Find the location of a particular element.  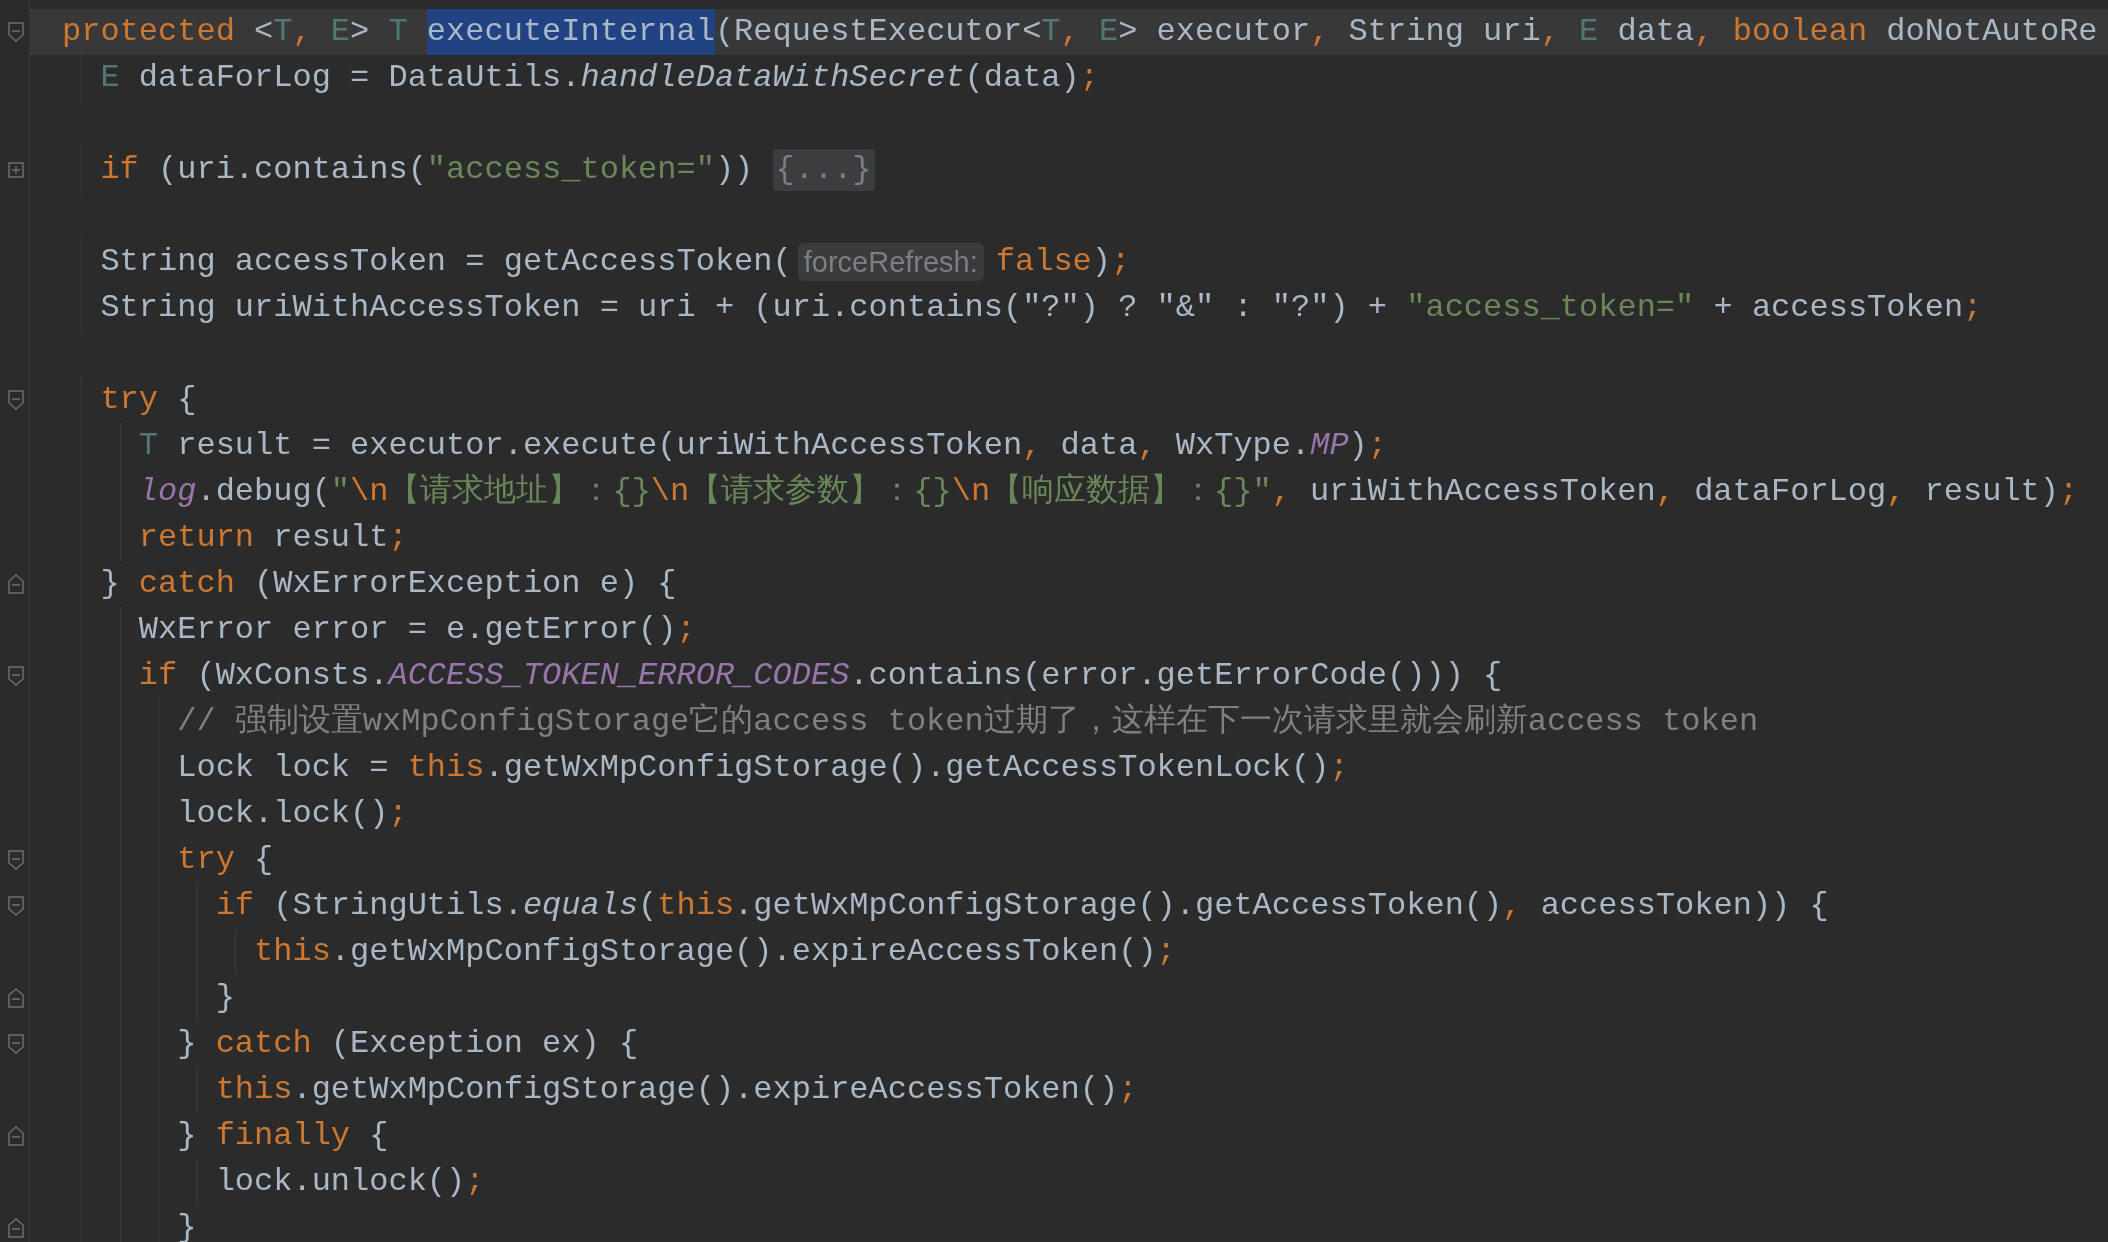

code-text: lock.lock(); is located at coordinates (292, 814).